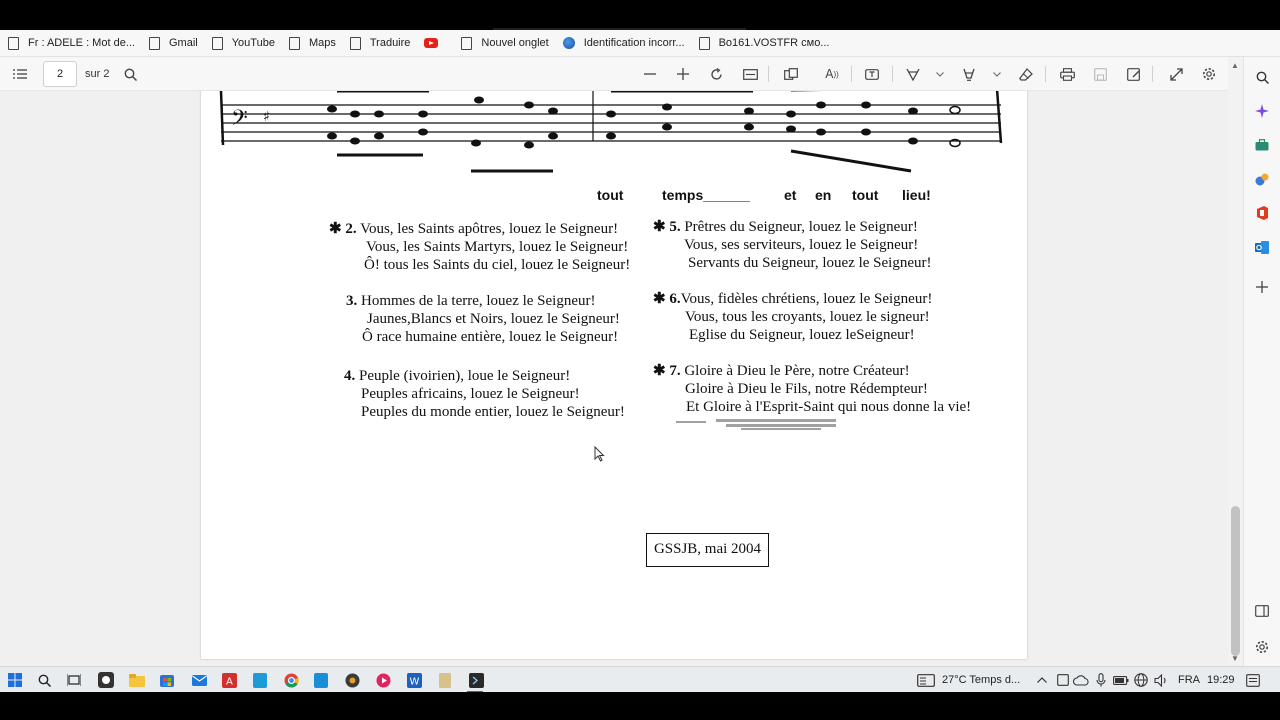 Image resolution: width=1280 pixels, height=720 pixels. I want to click on bookmark-label: Traduire, so click(390, 43).